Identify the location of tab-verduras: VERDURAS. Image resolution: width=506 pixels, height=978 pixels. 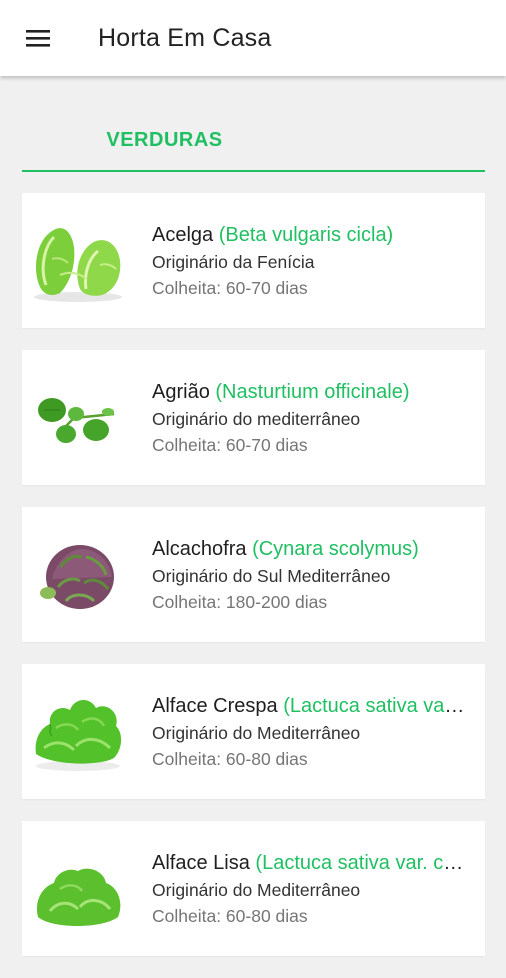
(164, 140).